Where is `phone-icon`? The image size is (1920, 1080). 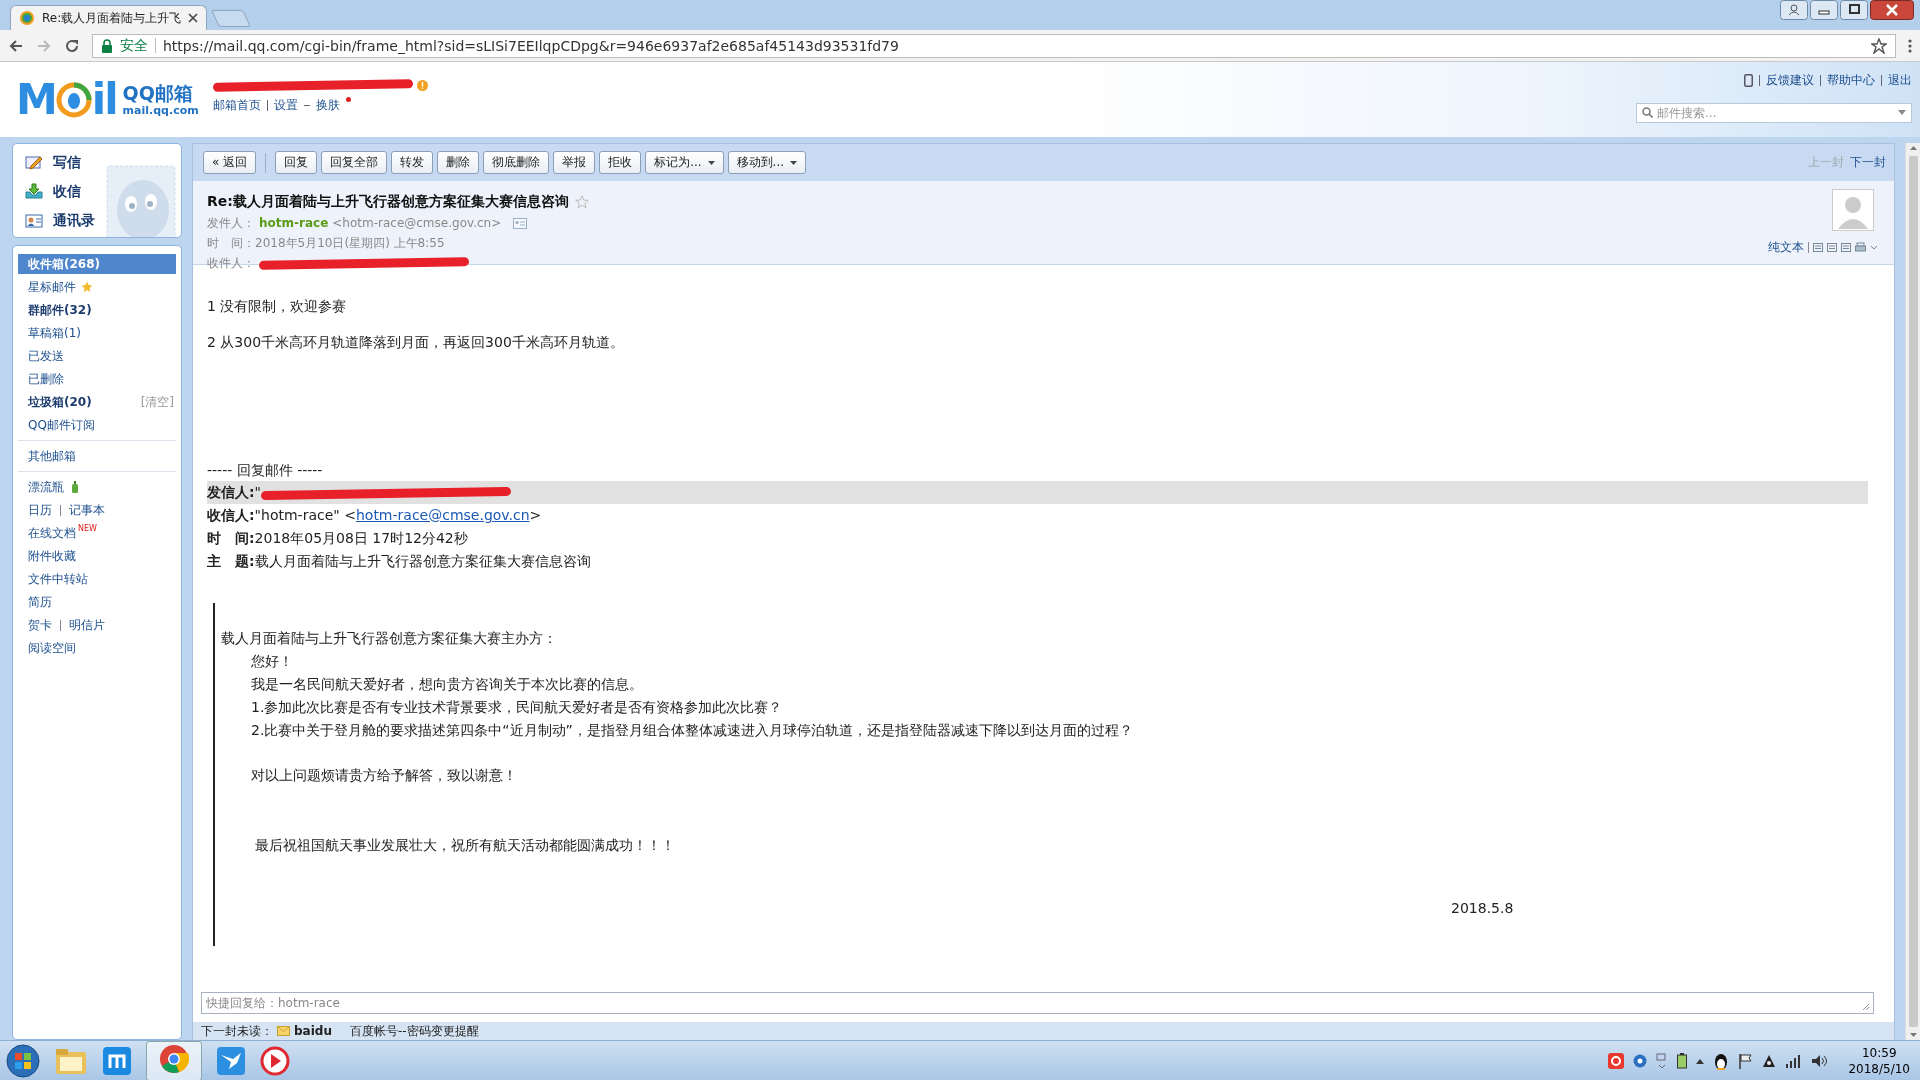
phone-icon is located at coordinates (1748, 80).